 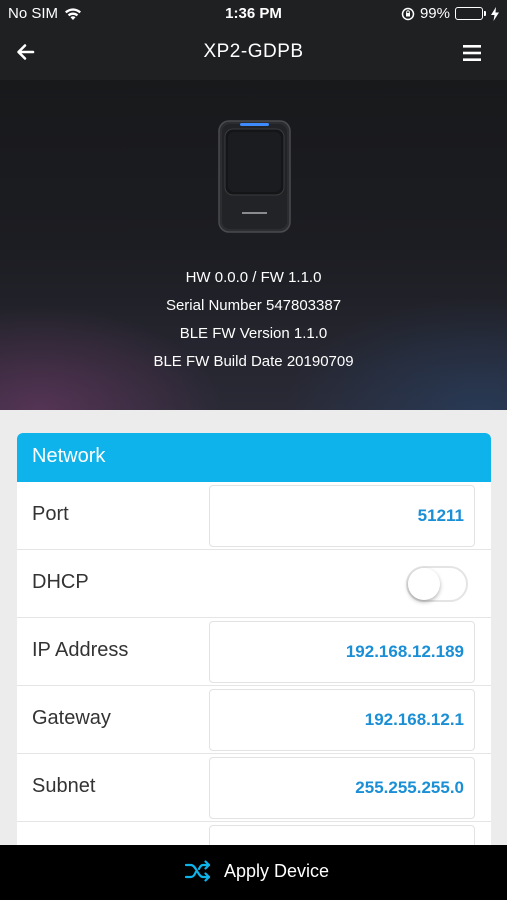 I want to click on subnet-field: 255.255.255.0, so click(x=342, y=788).